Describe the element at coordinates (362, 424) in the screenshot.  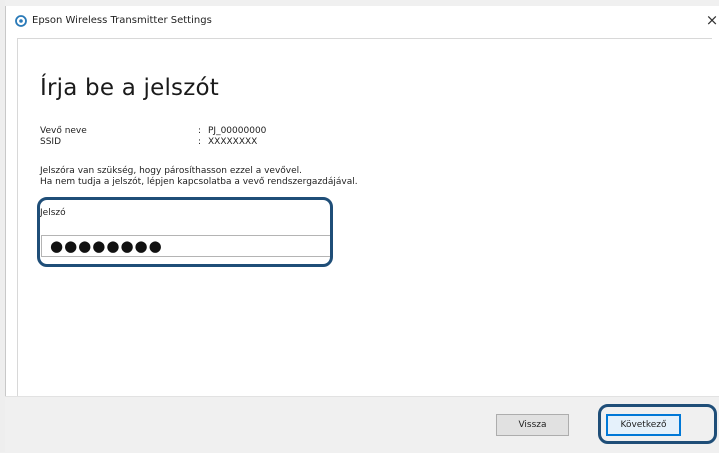
I see `dialog-footer: Vissza Következő` at that location.